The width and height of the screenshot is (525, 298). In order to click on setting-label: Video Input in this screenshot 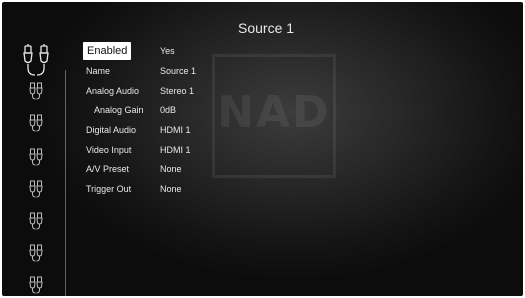, I will do `click(109, 150)`.